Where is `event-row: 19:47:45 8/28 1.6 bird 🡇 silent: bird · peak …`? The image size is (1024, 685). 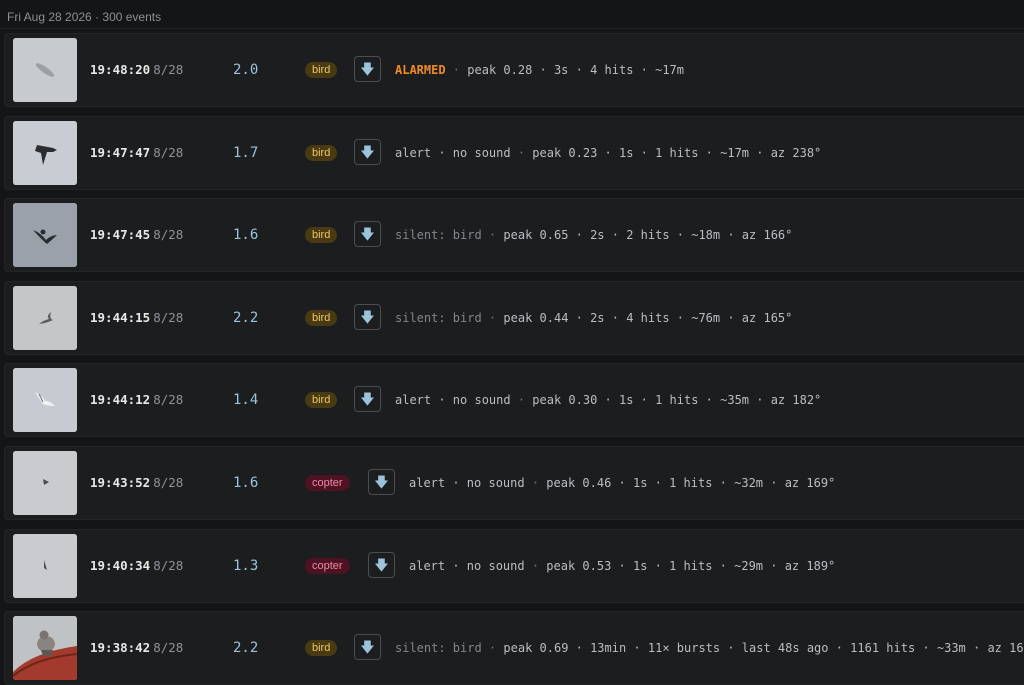 event-row: 19:47:45 8/28 1.6 bird 🡇 silent: bird · peak … is located at coordinates (514, 235).